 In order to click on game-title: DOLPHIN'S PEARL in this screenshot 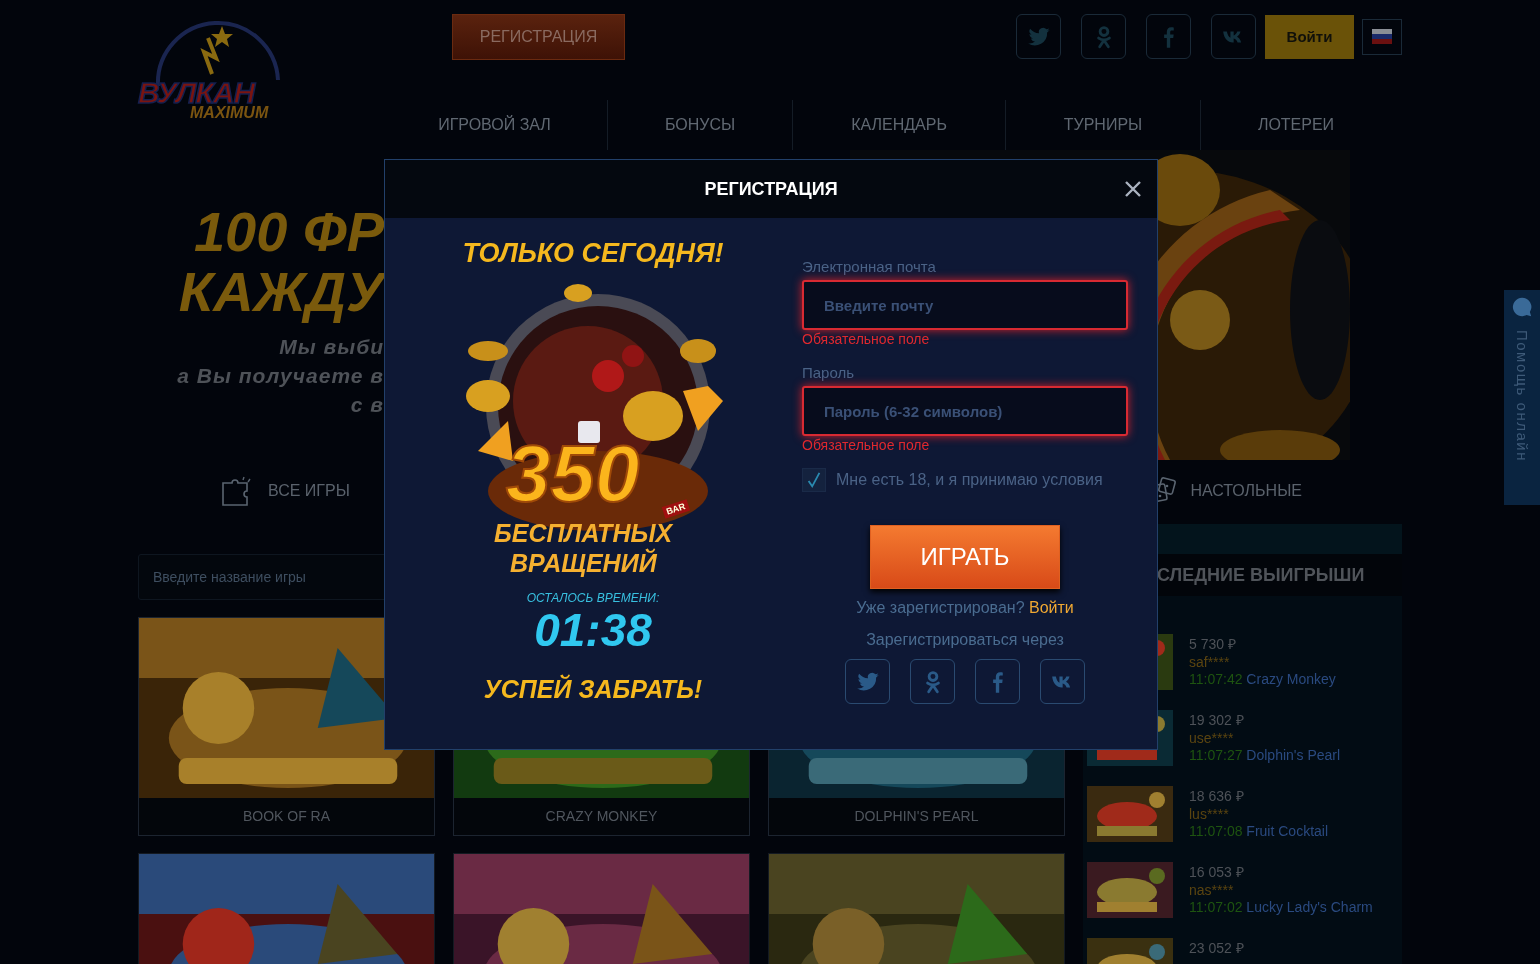, I will do `click(916, 816)`.